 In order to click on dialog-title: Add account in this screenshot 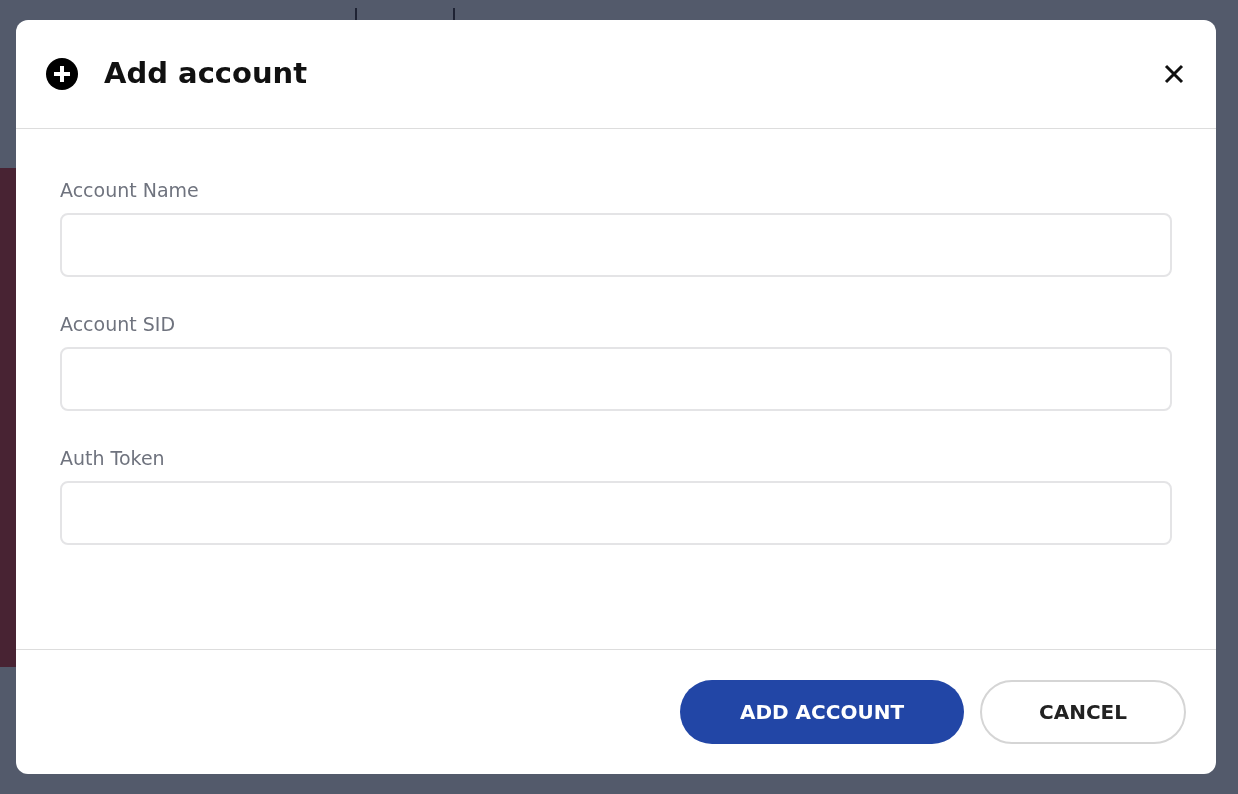, I will do `click(206, 73)`.